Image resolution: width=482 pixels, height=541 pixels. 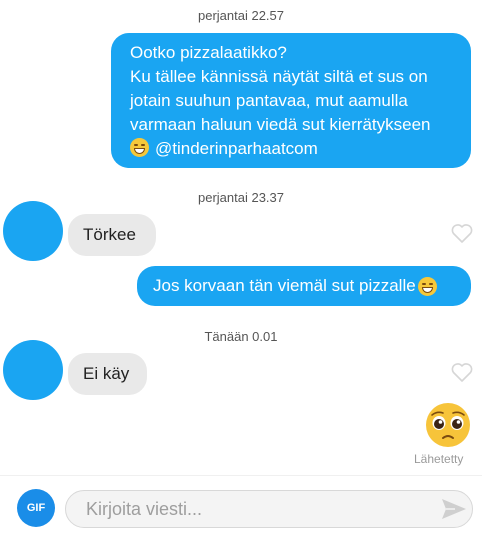 What do you see at coordinates (236, 148) in the screenshot?
I see `message-text-line: @tinderinparhaatcom` at bounding box center [236, 148].